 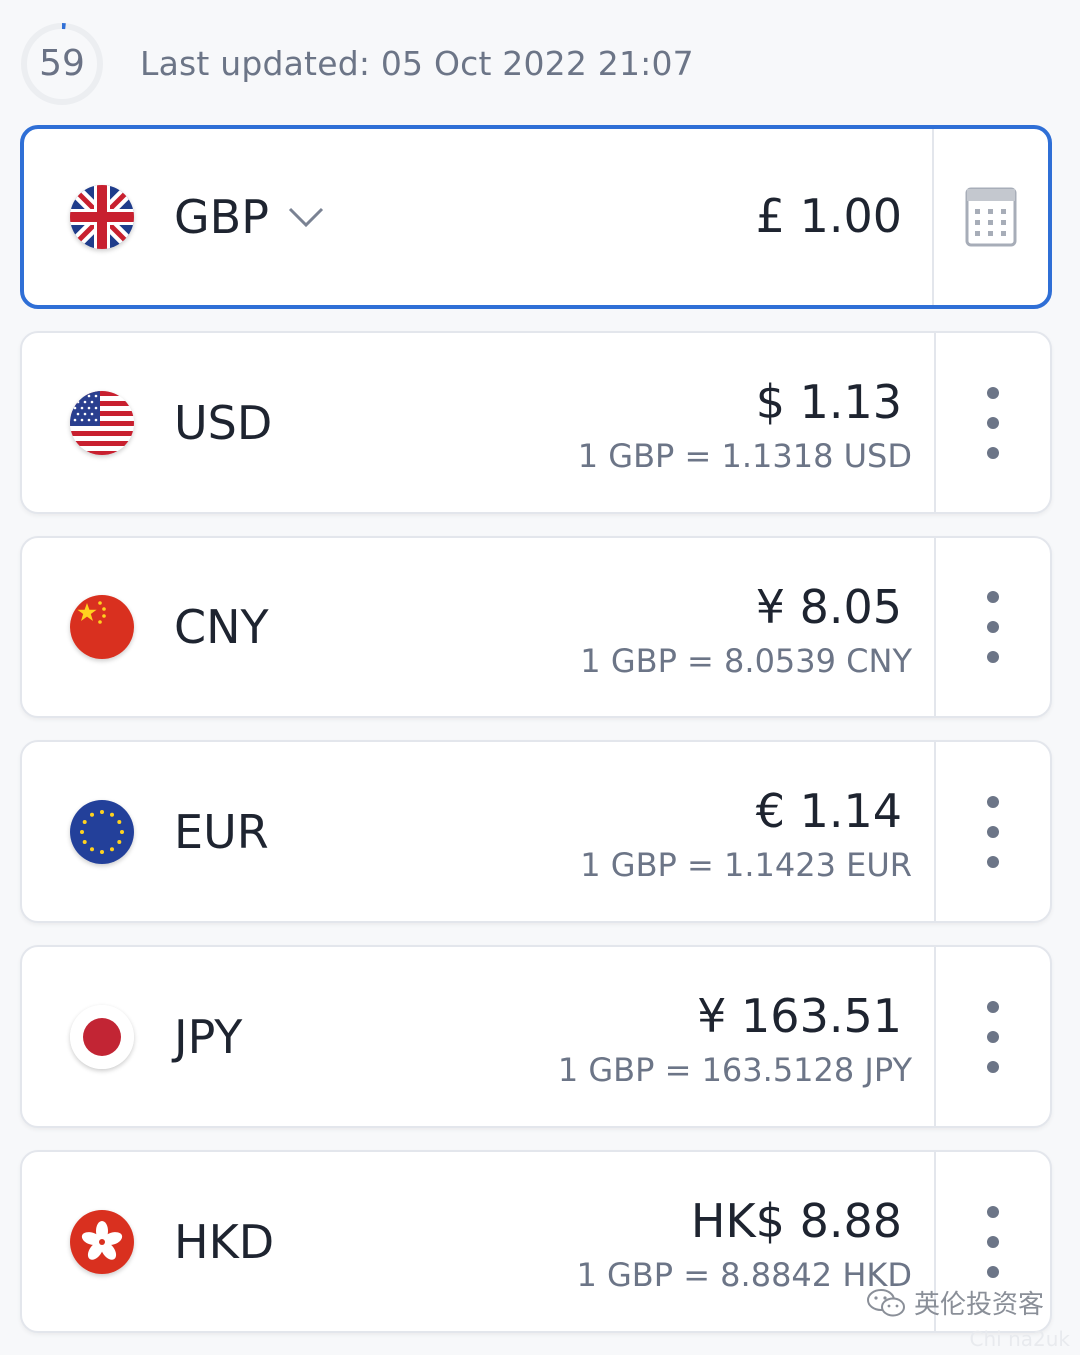 What do you see at coordinates (536, 627) in the screenshot?
I see `currency-row-cny: CNY ¥ 8.05 1 GBP = 8.0539 CNY` at bounding box center [536, 627].